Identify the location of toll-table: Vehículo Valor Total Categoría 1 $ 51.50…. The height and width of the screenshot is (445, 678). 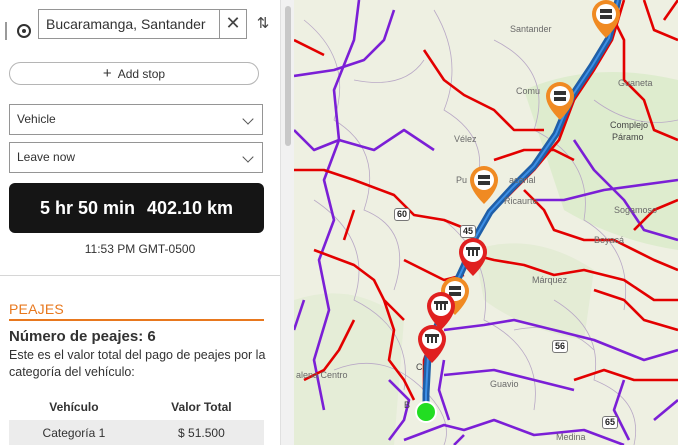
(136, 419).